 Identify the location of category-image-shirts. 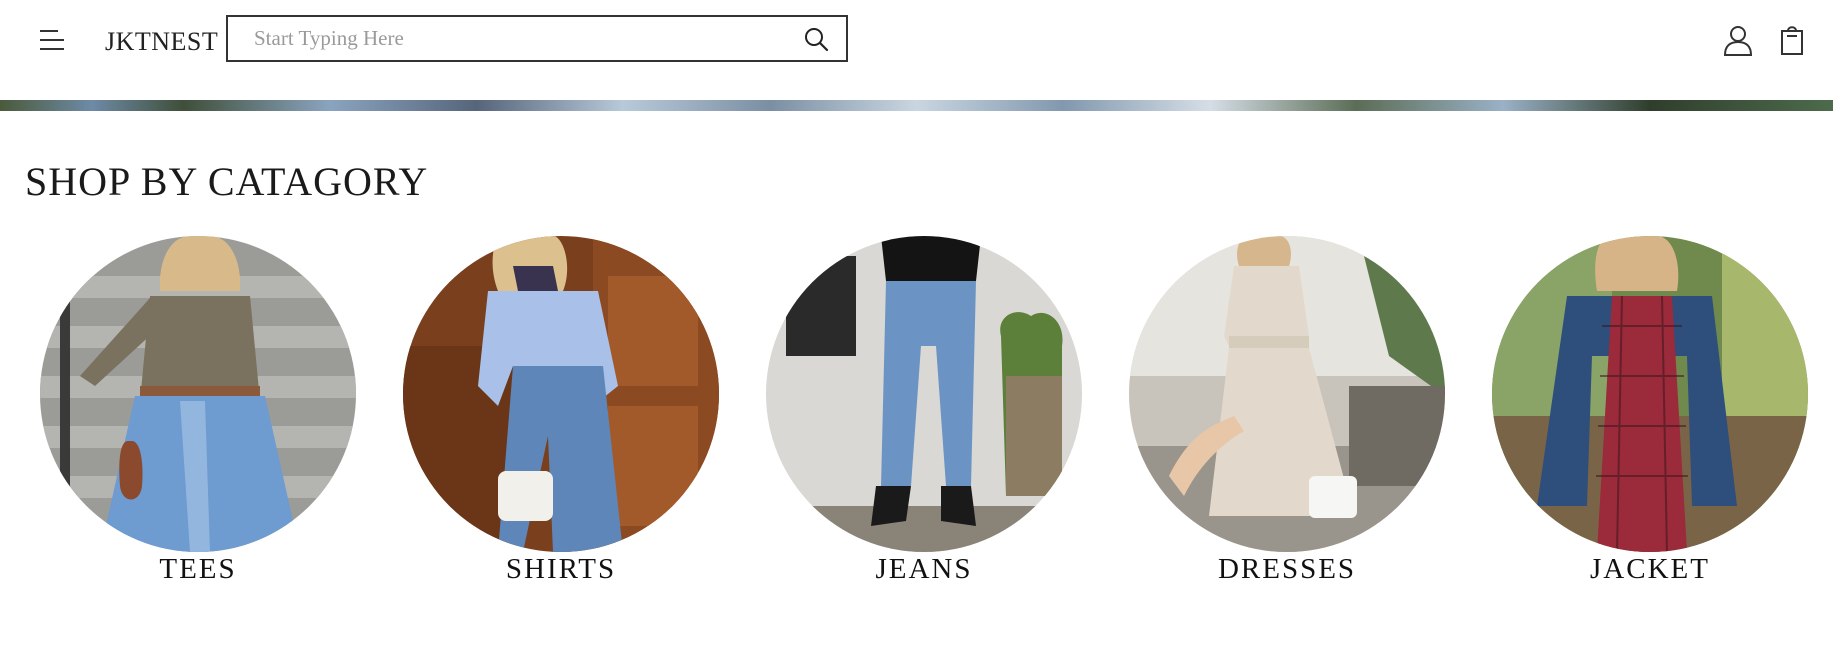
(561, 394).